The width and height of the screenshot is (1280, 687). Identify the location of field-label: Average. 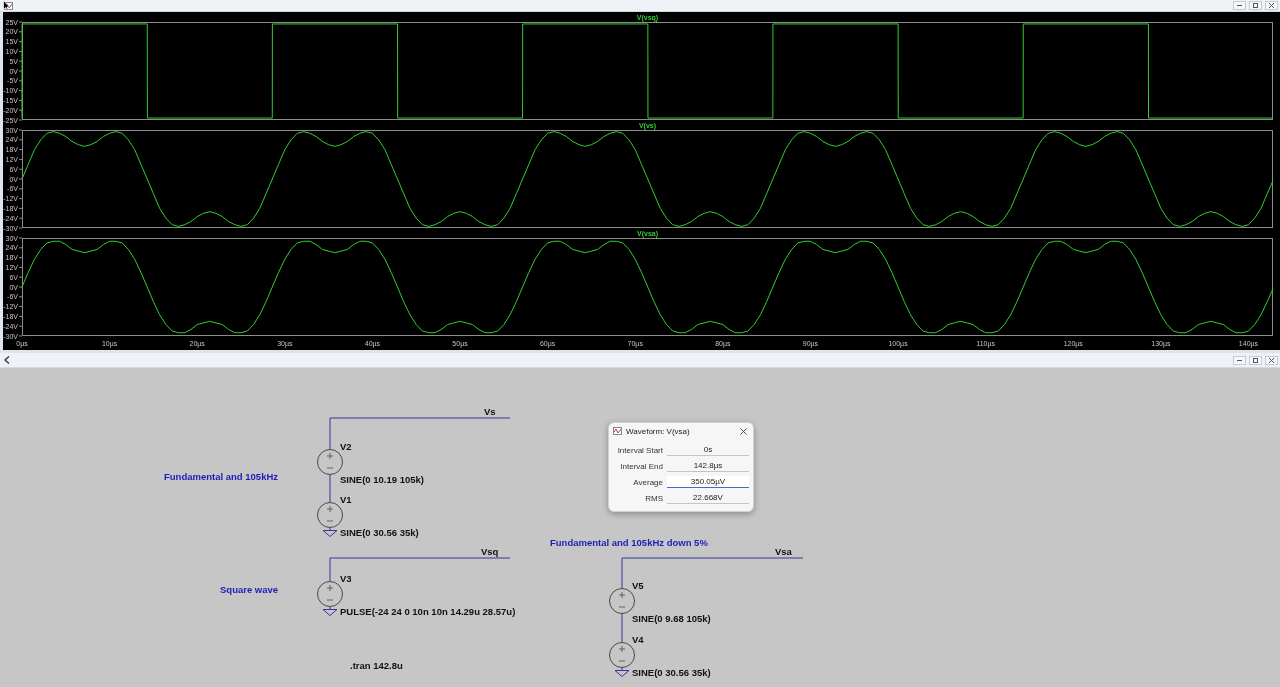
(648, 482).